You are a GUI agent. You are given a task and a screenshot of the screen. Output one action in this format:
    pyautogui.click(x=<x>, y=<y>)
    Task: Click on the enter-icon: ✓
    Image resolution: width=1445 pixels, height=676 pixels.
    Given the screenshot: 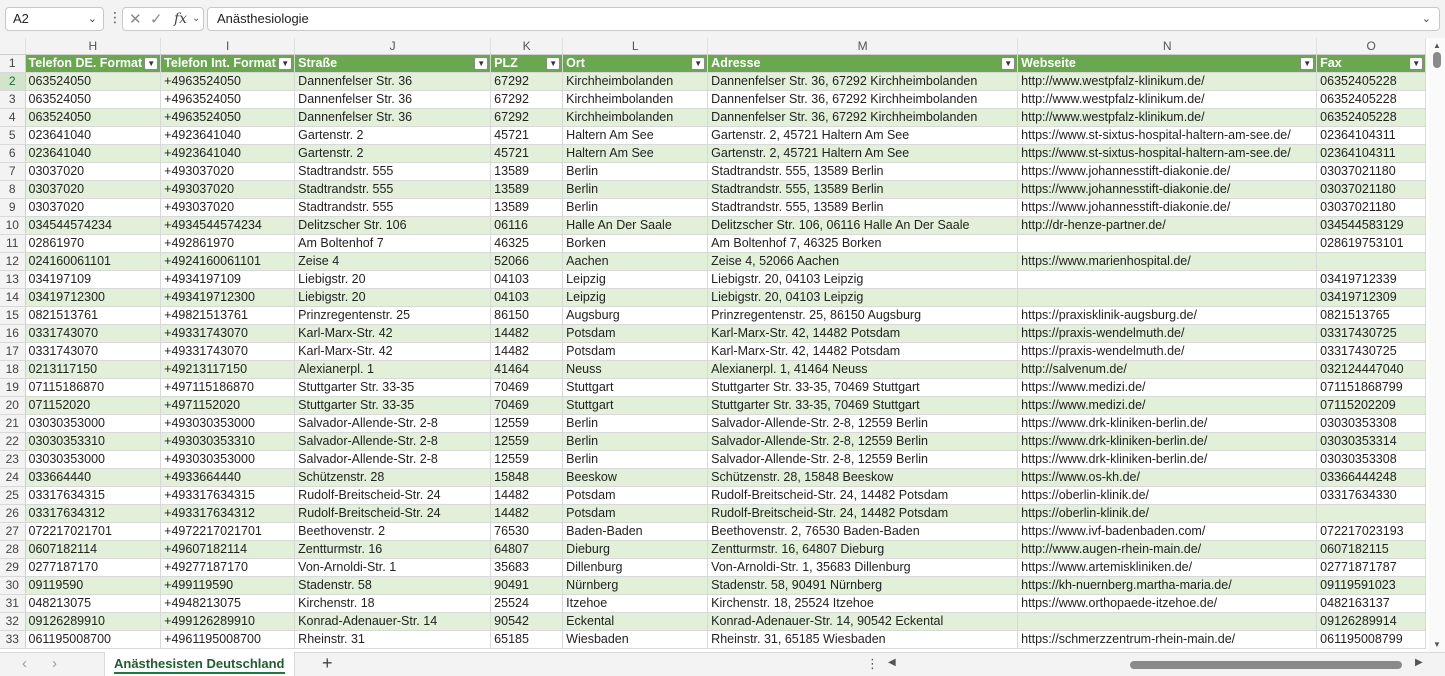 What is the action you would take?
    pyautogui.click(x=156, y=19)
    